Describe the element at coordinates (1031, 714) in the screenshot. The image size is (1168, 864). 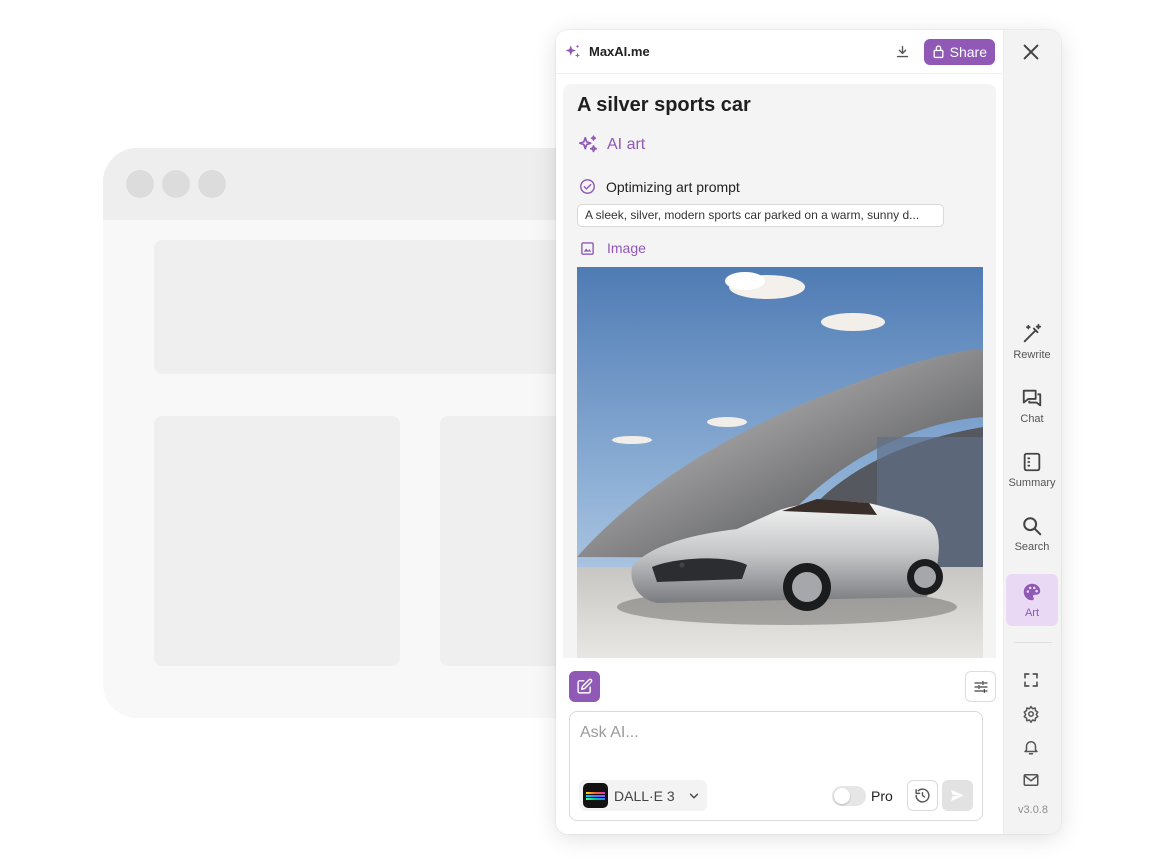
I see `gear-icon` at that location.